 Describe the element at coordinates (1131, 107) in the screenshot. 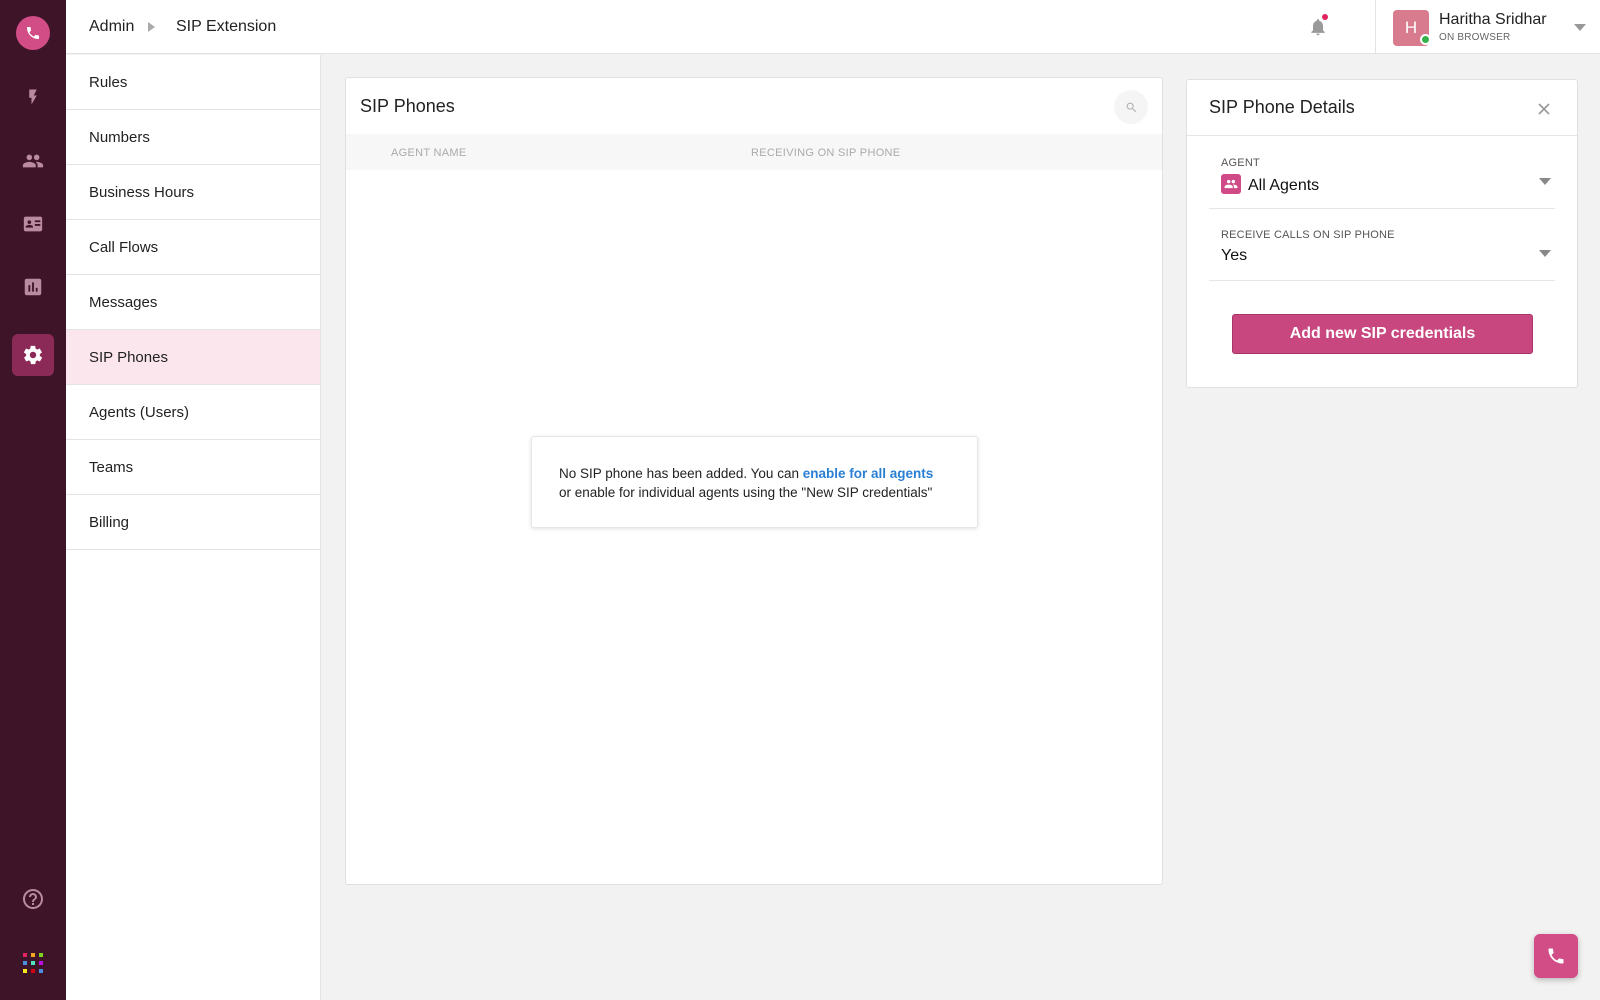

I see `search-icon` at that location.